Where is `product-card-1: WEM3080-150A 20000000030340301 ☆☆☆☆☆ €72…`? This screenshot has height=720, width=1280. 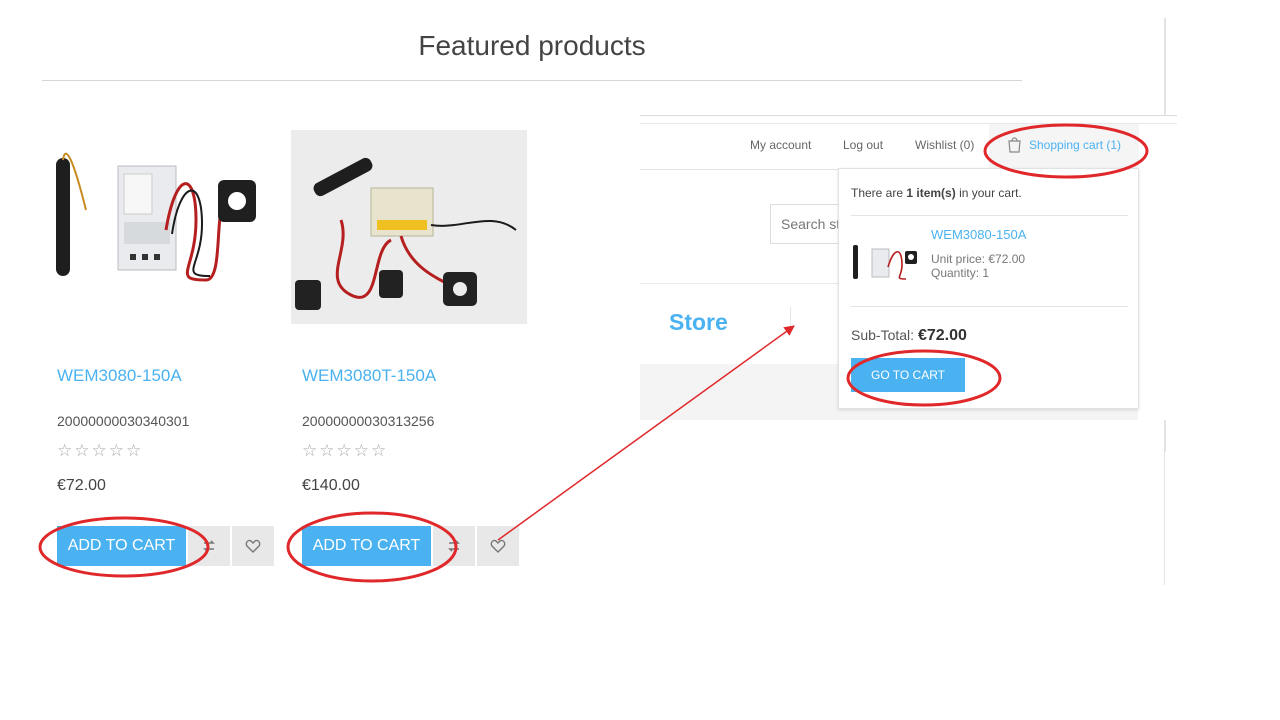
product-card-1: WEM3080-150A 20000000030340301 ☆☆☆☆☆ €72… is located at coordinates (164, 350).